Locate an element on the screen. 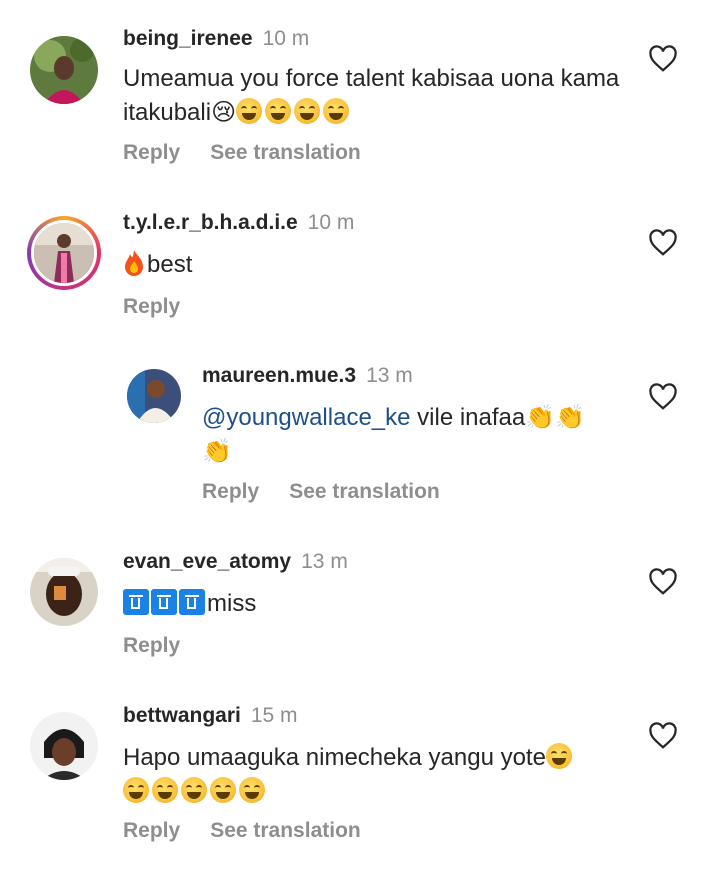 Image resolution: width=720 pixels, height=875 pixels. comment-body: Hapo umaaguka nimecheka yangu yote is located at coordinates (334, 757).